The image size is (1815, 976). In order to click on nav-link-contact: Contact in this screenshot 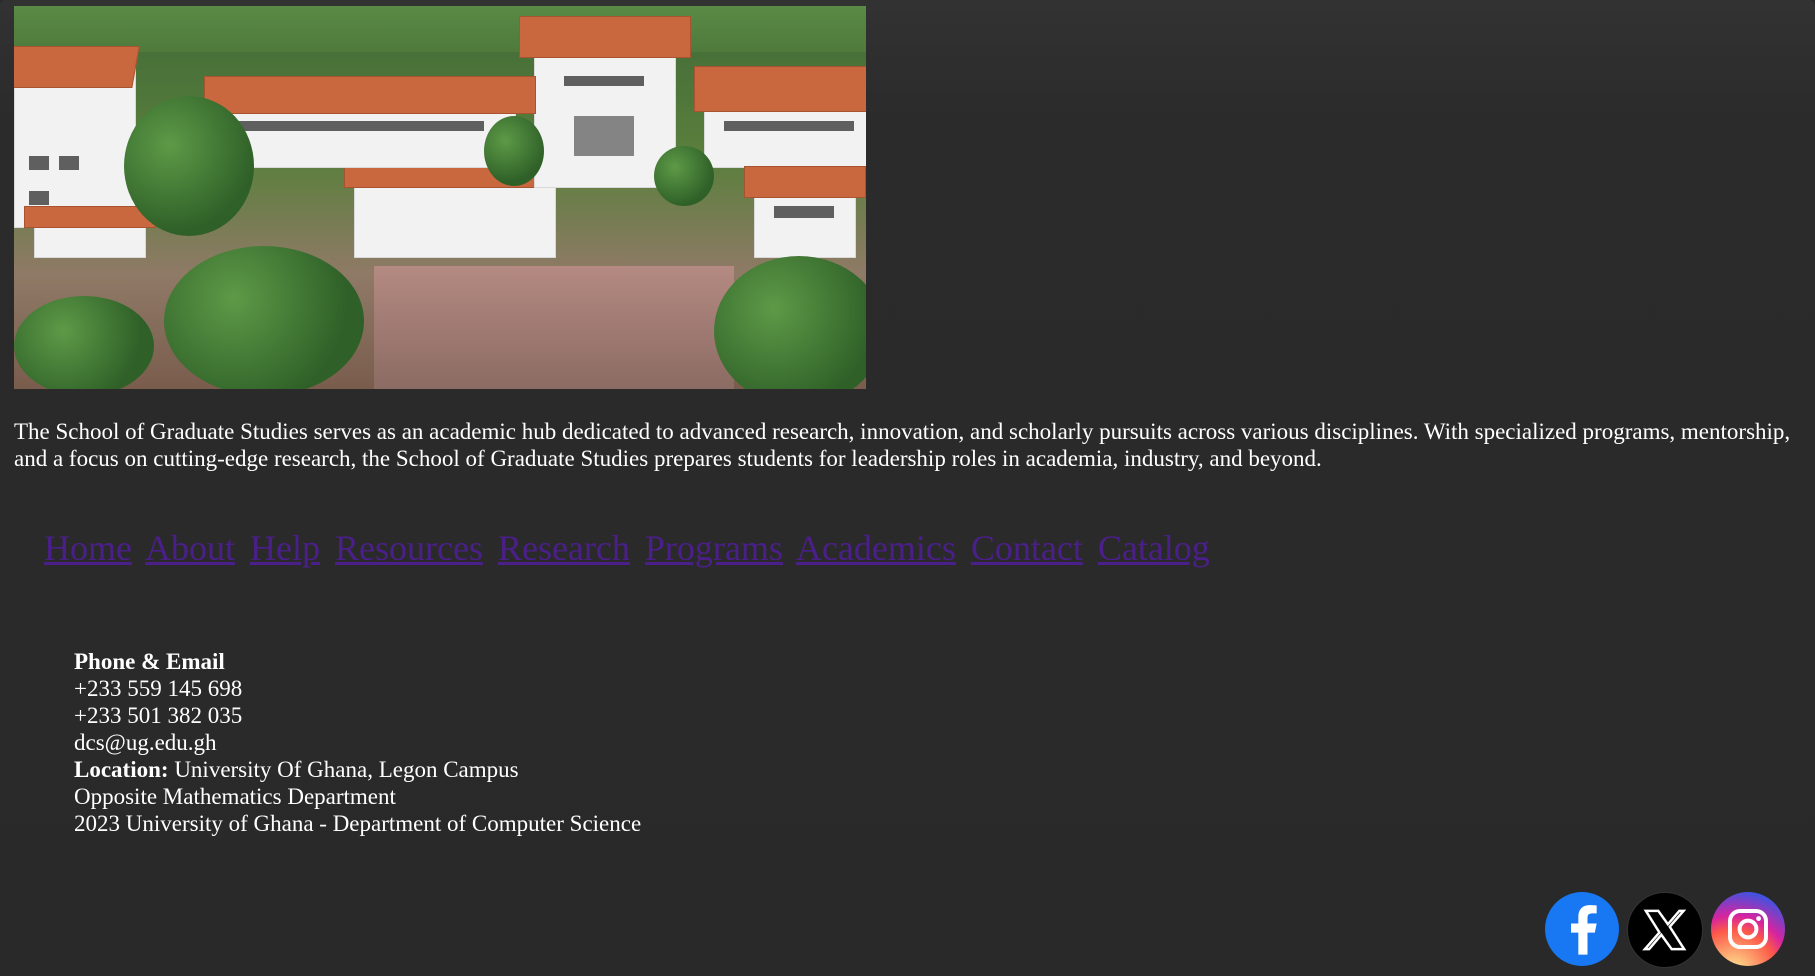, I will do `click(1027, 548)`.